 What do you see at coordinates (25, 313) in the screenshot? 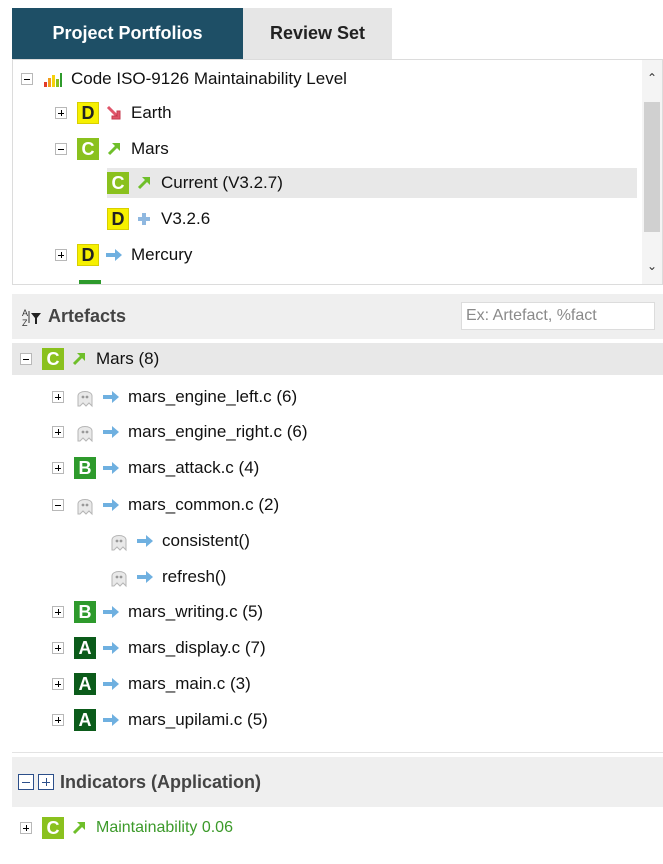
I see `svg-text: A` at bounding box center [25, 313].